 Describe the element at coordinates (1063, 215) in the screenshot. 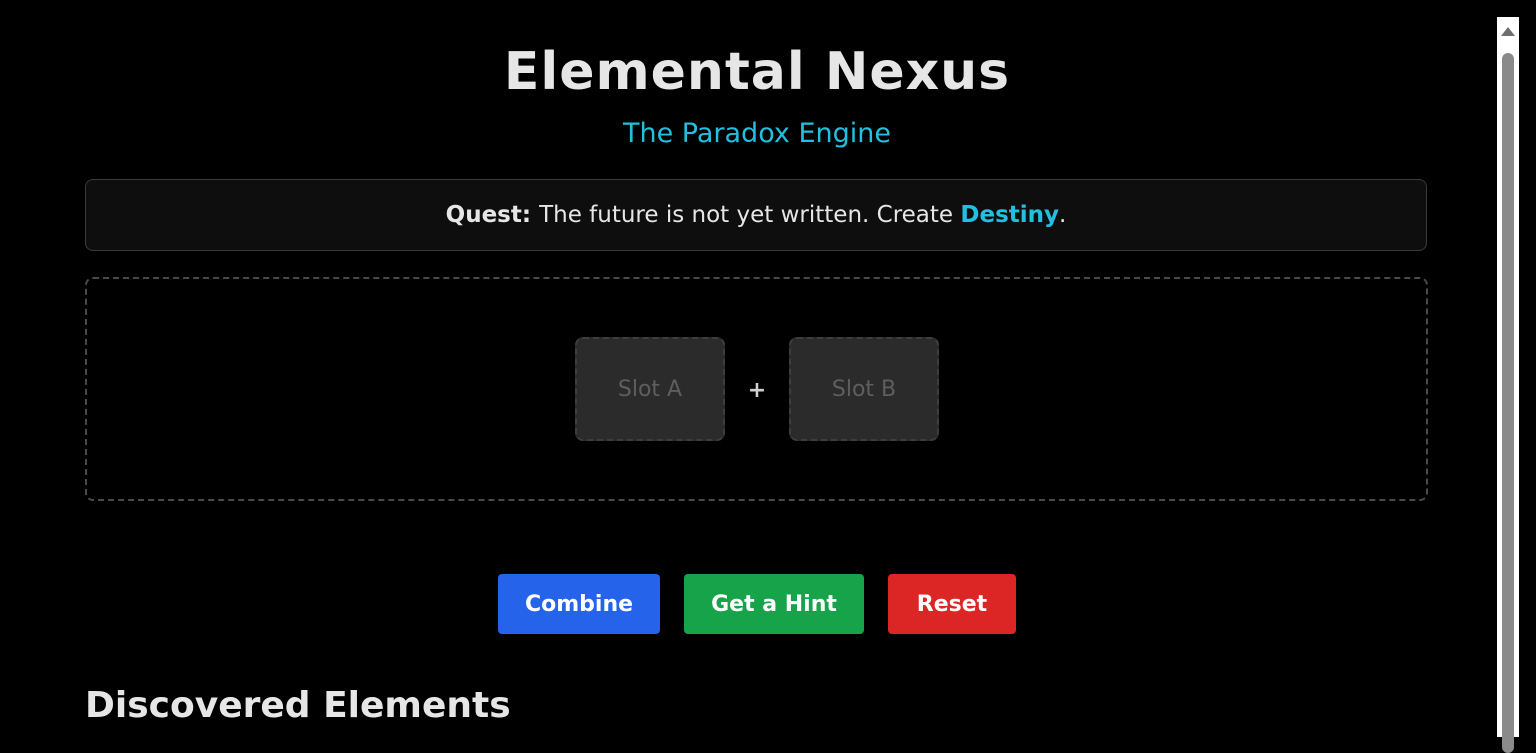

I see `quest-suffix: .` at that location.